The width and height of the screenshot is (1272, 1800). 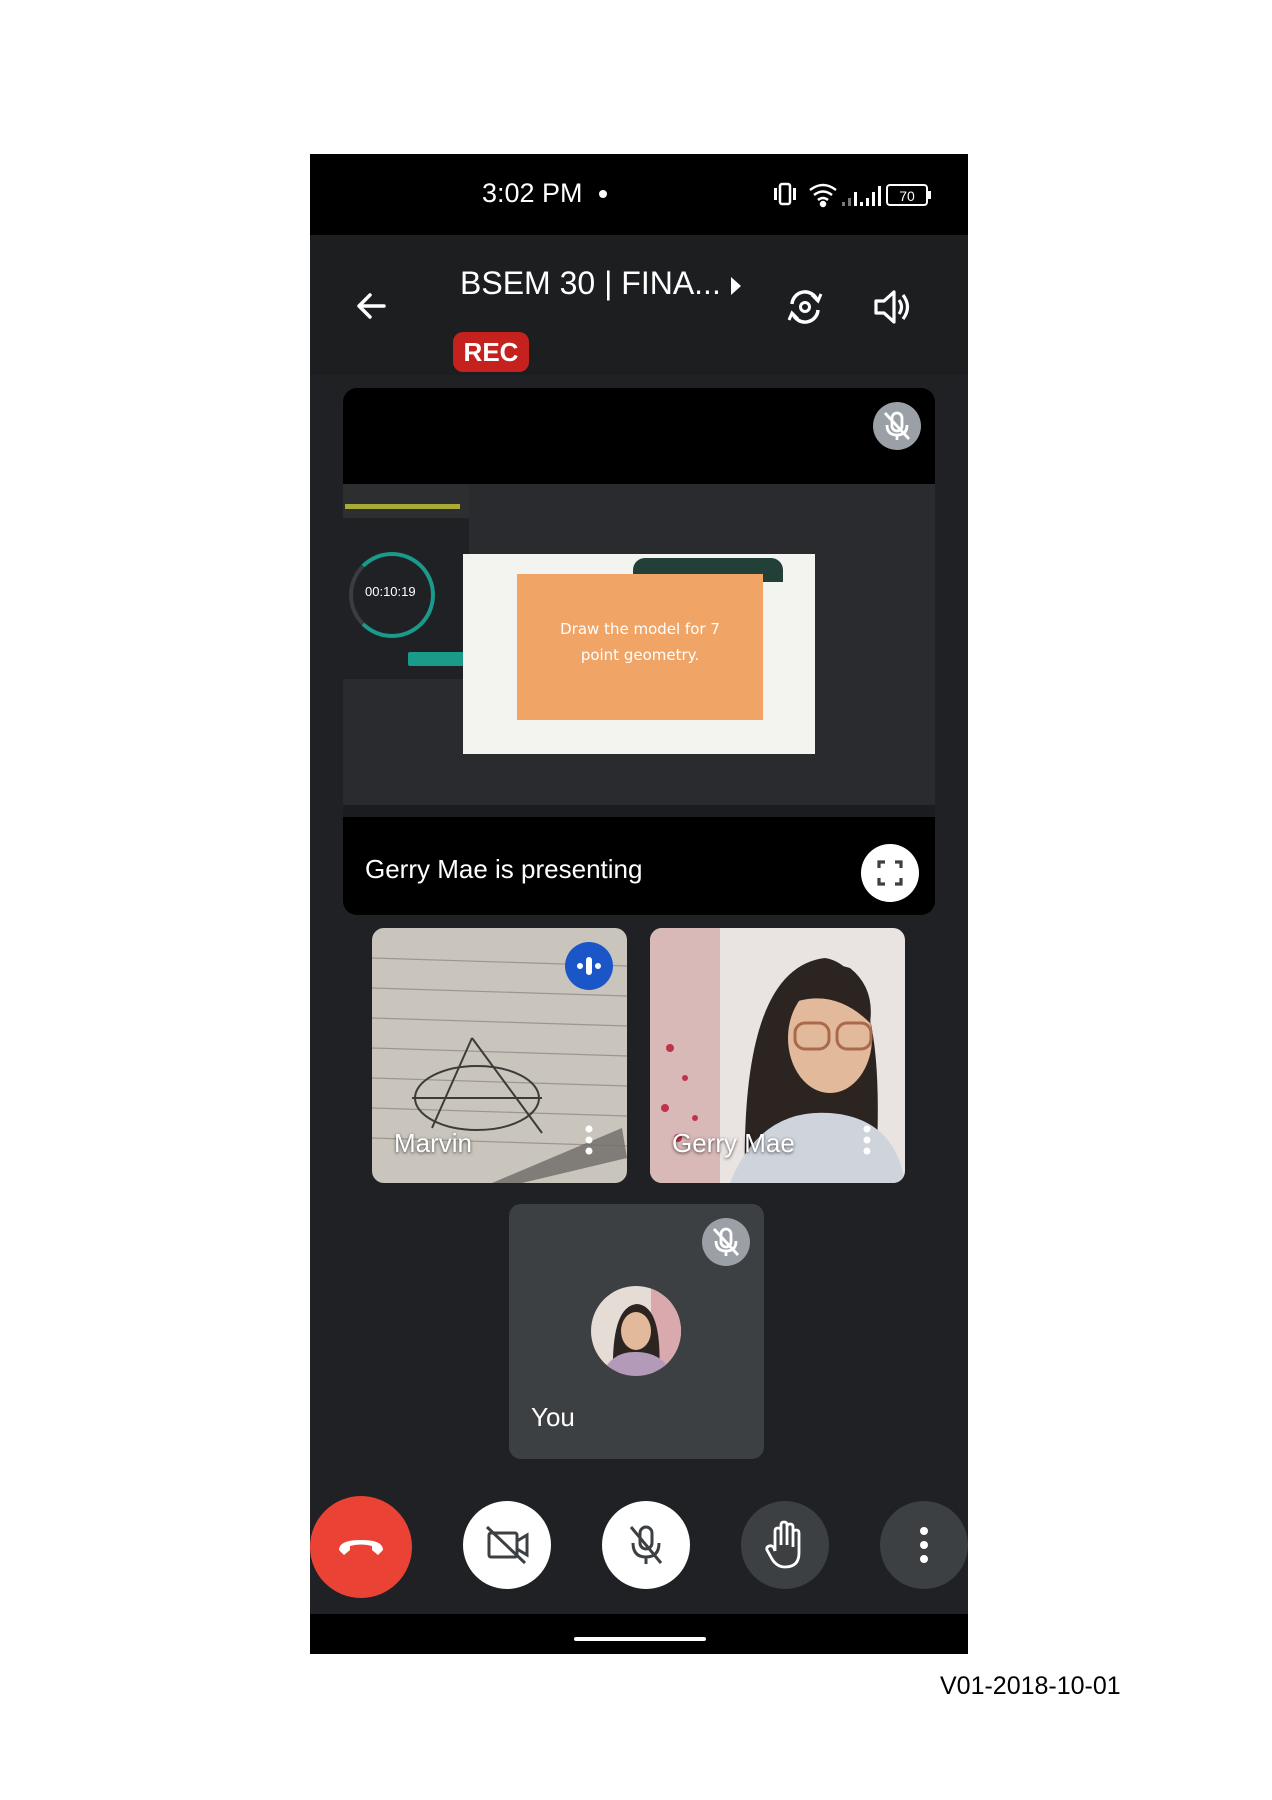 I want to click on more-options-button, so click(x=924, y=1545).